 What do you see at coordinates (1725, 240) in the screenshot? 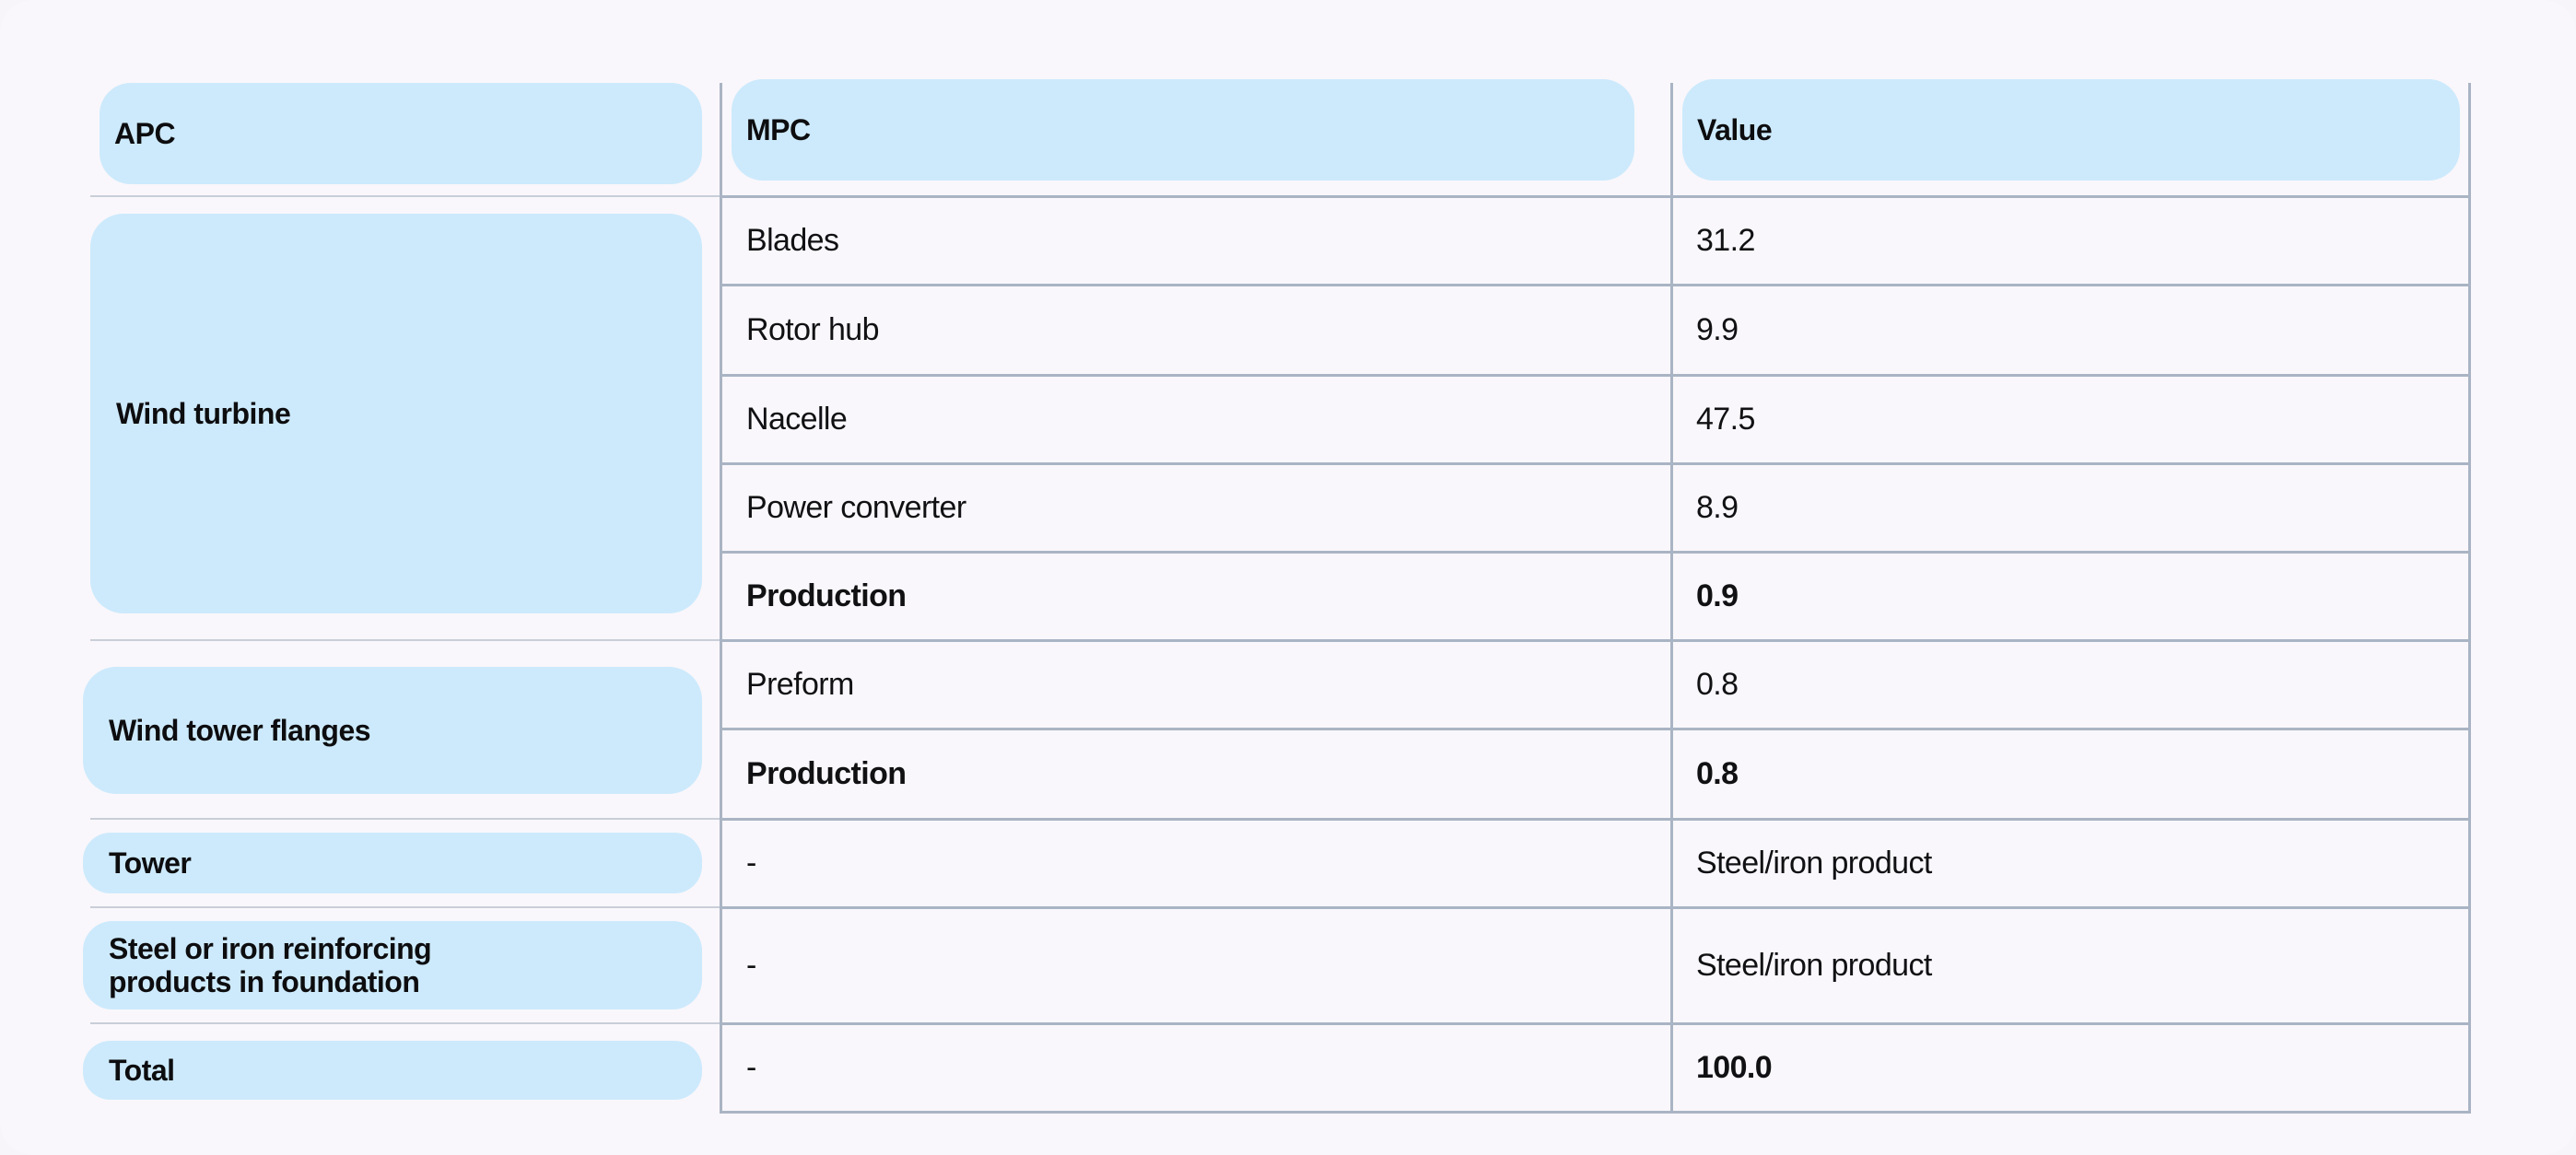
I see `value-cell: 31.2` at bounding box center [1725, 240].